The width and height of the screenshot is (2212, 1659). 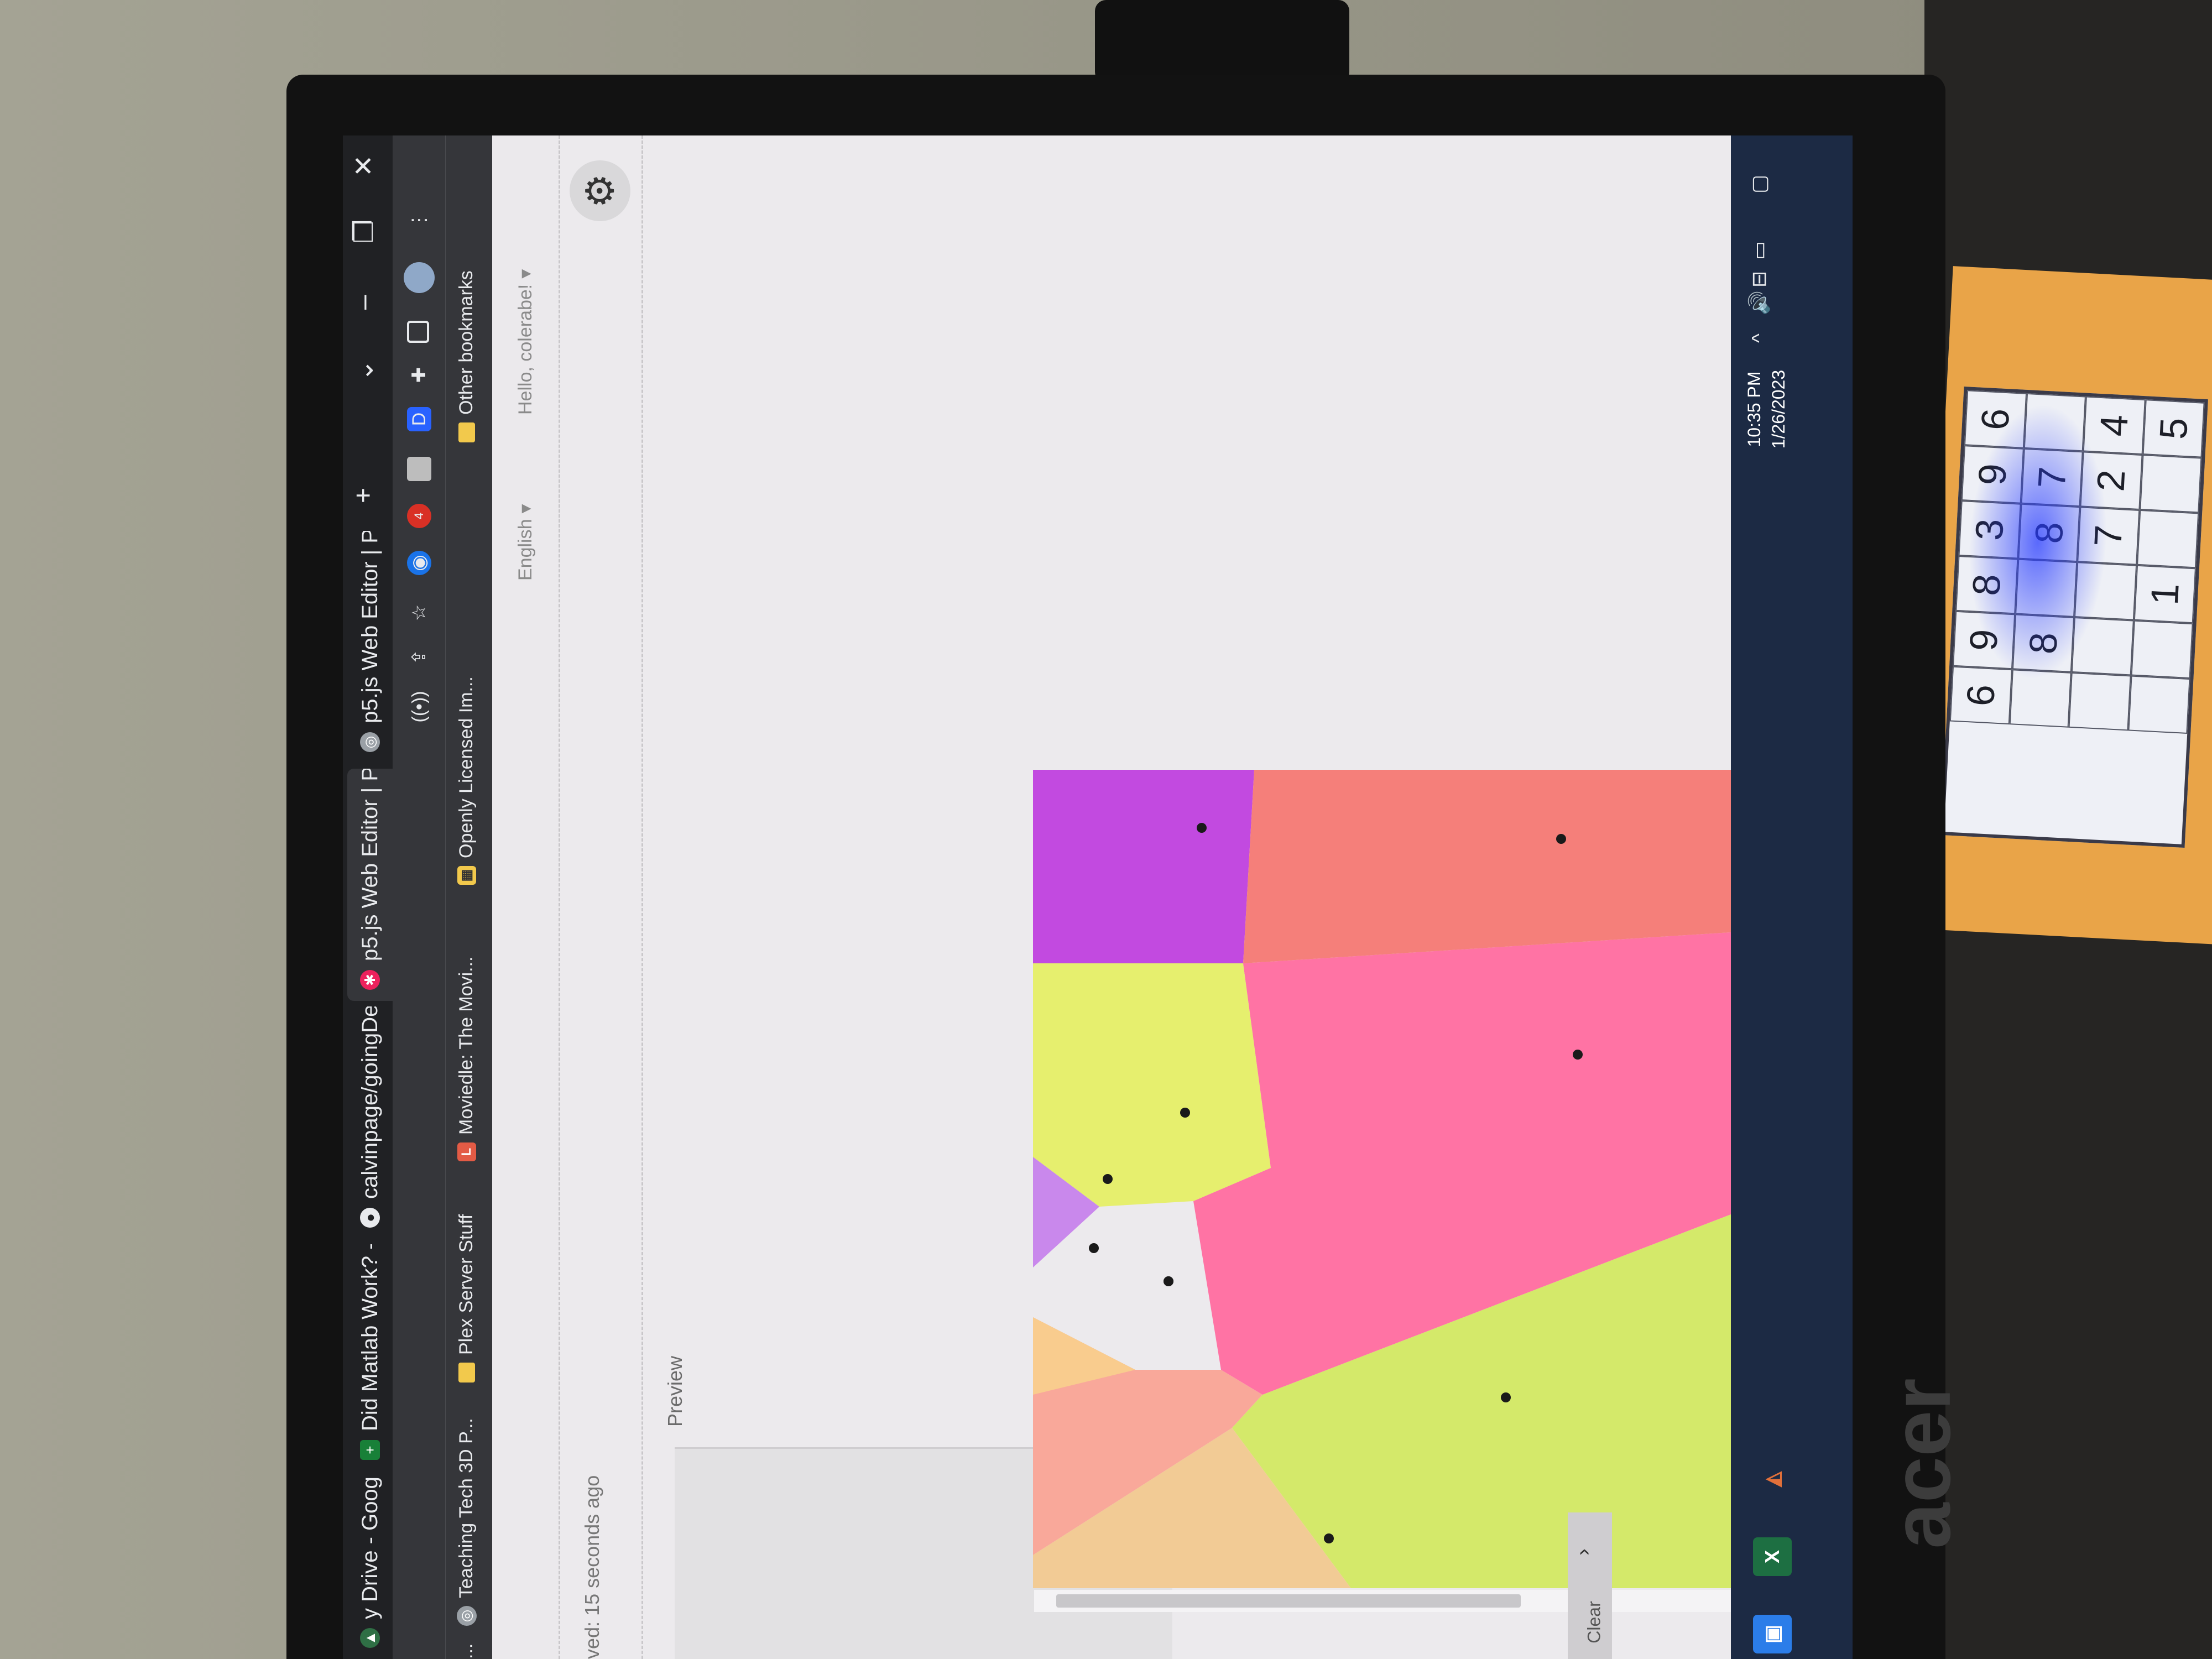 What do you see at coordinates (370, 1357) in the screenshot?
I see `tab-matlab-sheet: + Did Matlab Work? - ×` at bounding box center [370, 1357].